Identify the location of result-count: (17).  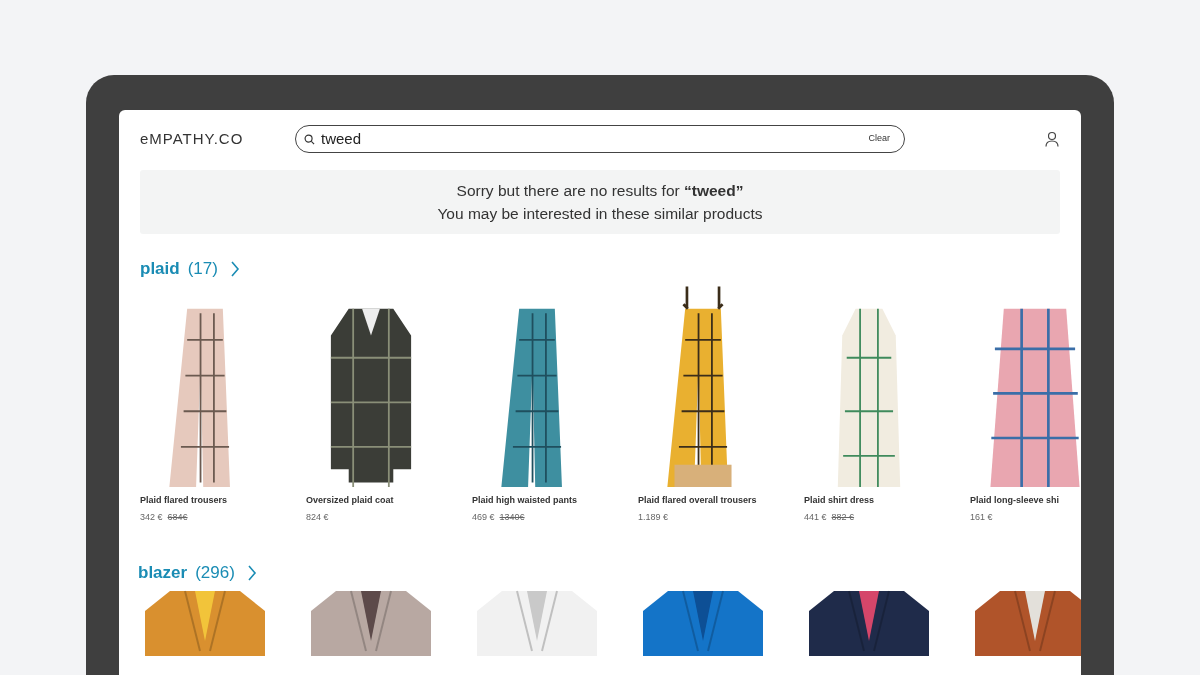
(202, 269).